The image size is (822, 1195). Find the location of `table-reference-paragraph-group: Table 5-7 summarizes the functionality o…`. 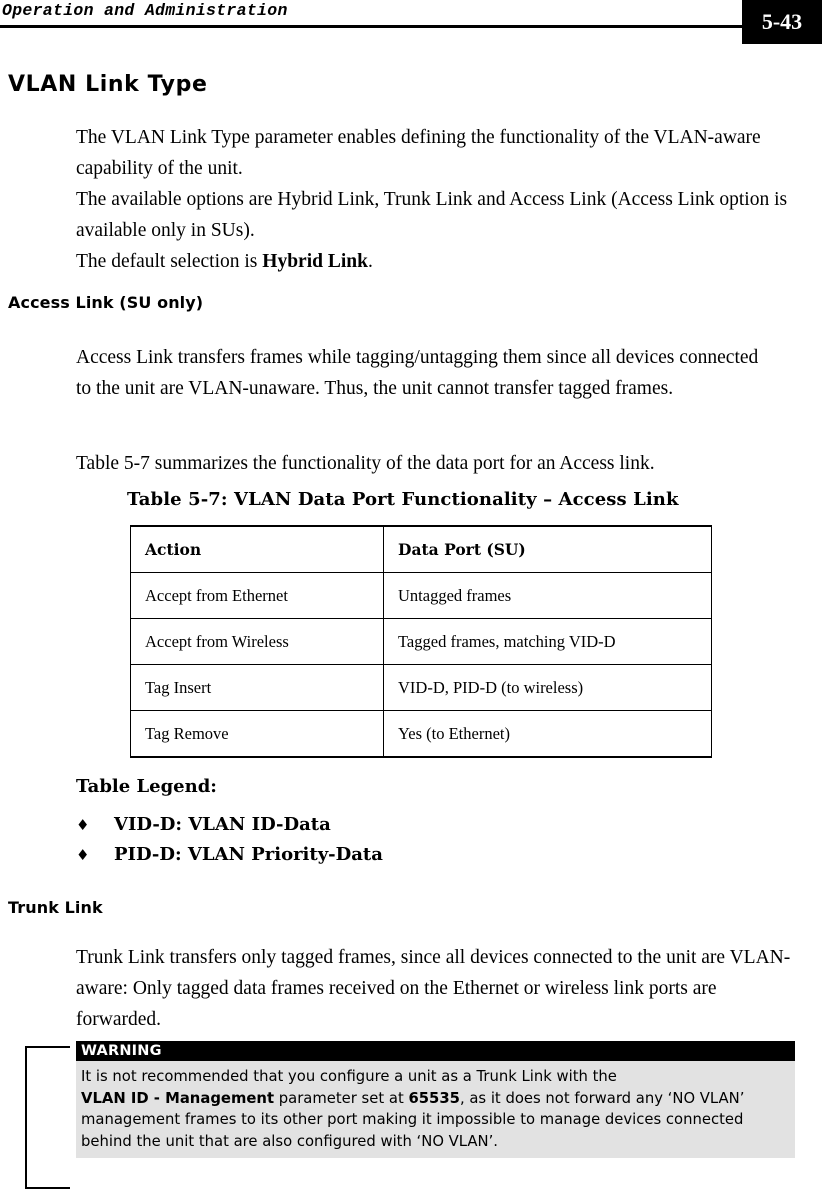

table-reference-paragraph-group: Table 5-7 summarizes the functionality o… is located at coordinates (438, 463).